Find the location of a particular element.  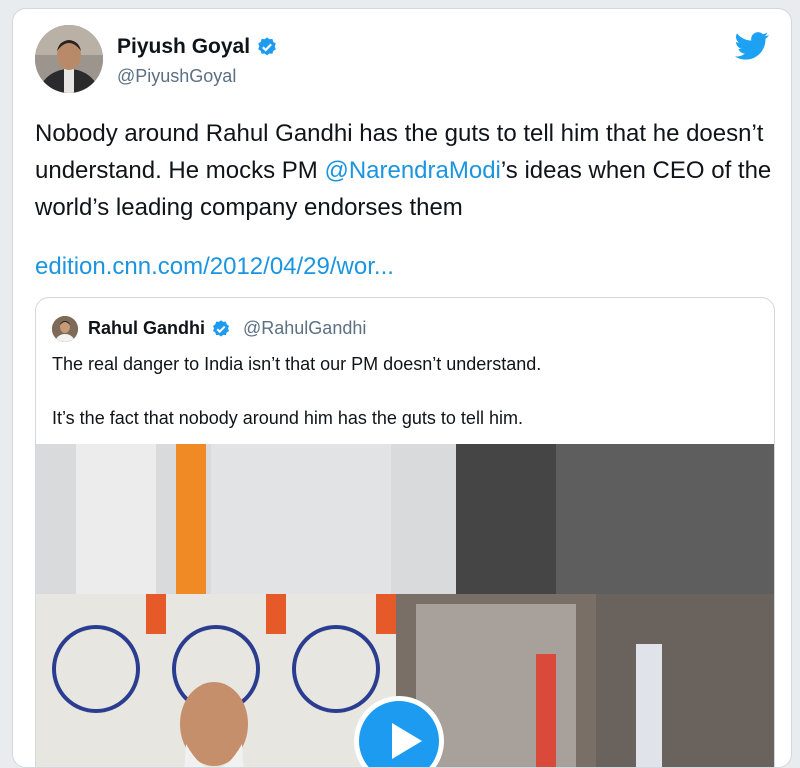

twitter-bird-icon is located at coordinates (752, 46).